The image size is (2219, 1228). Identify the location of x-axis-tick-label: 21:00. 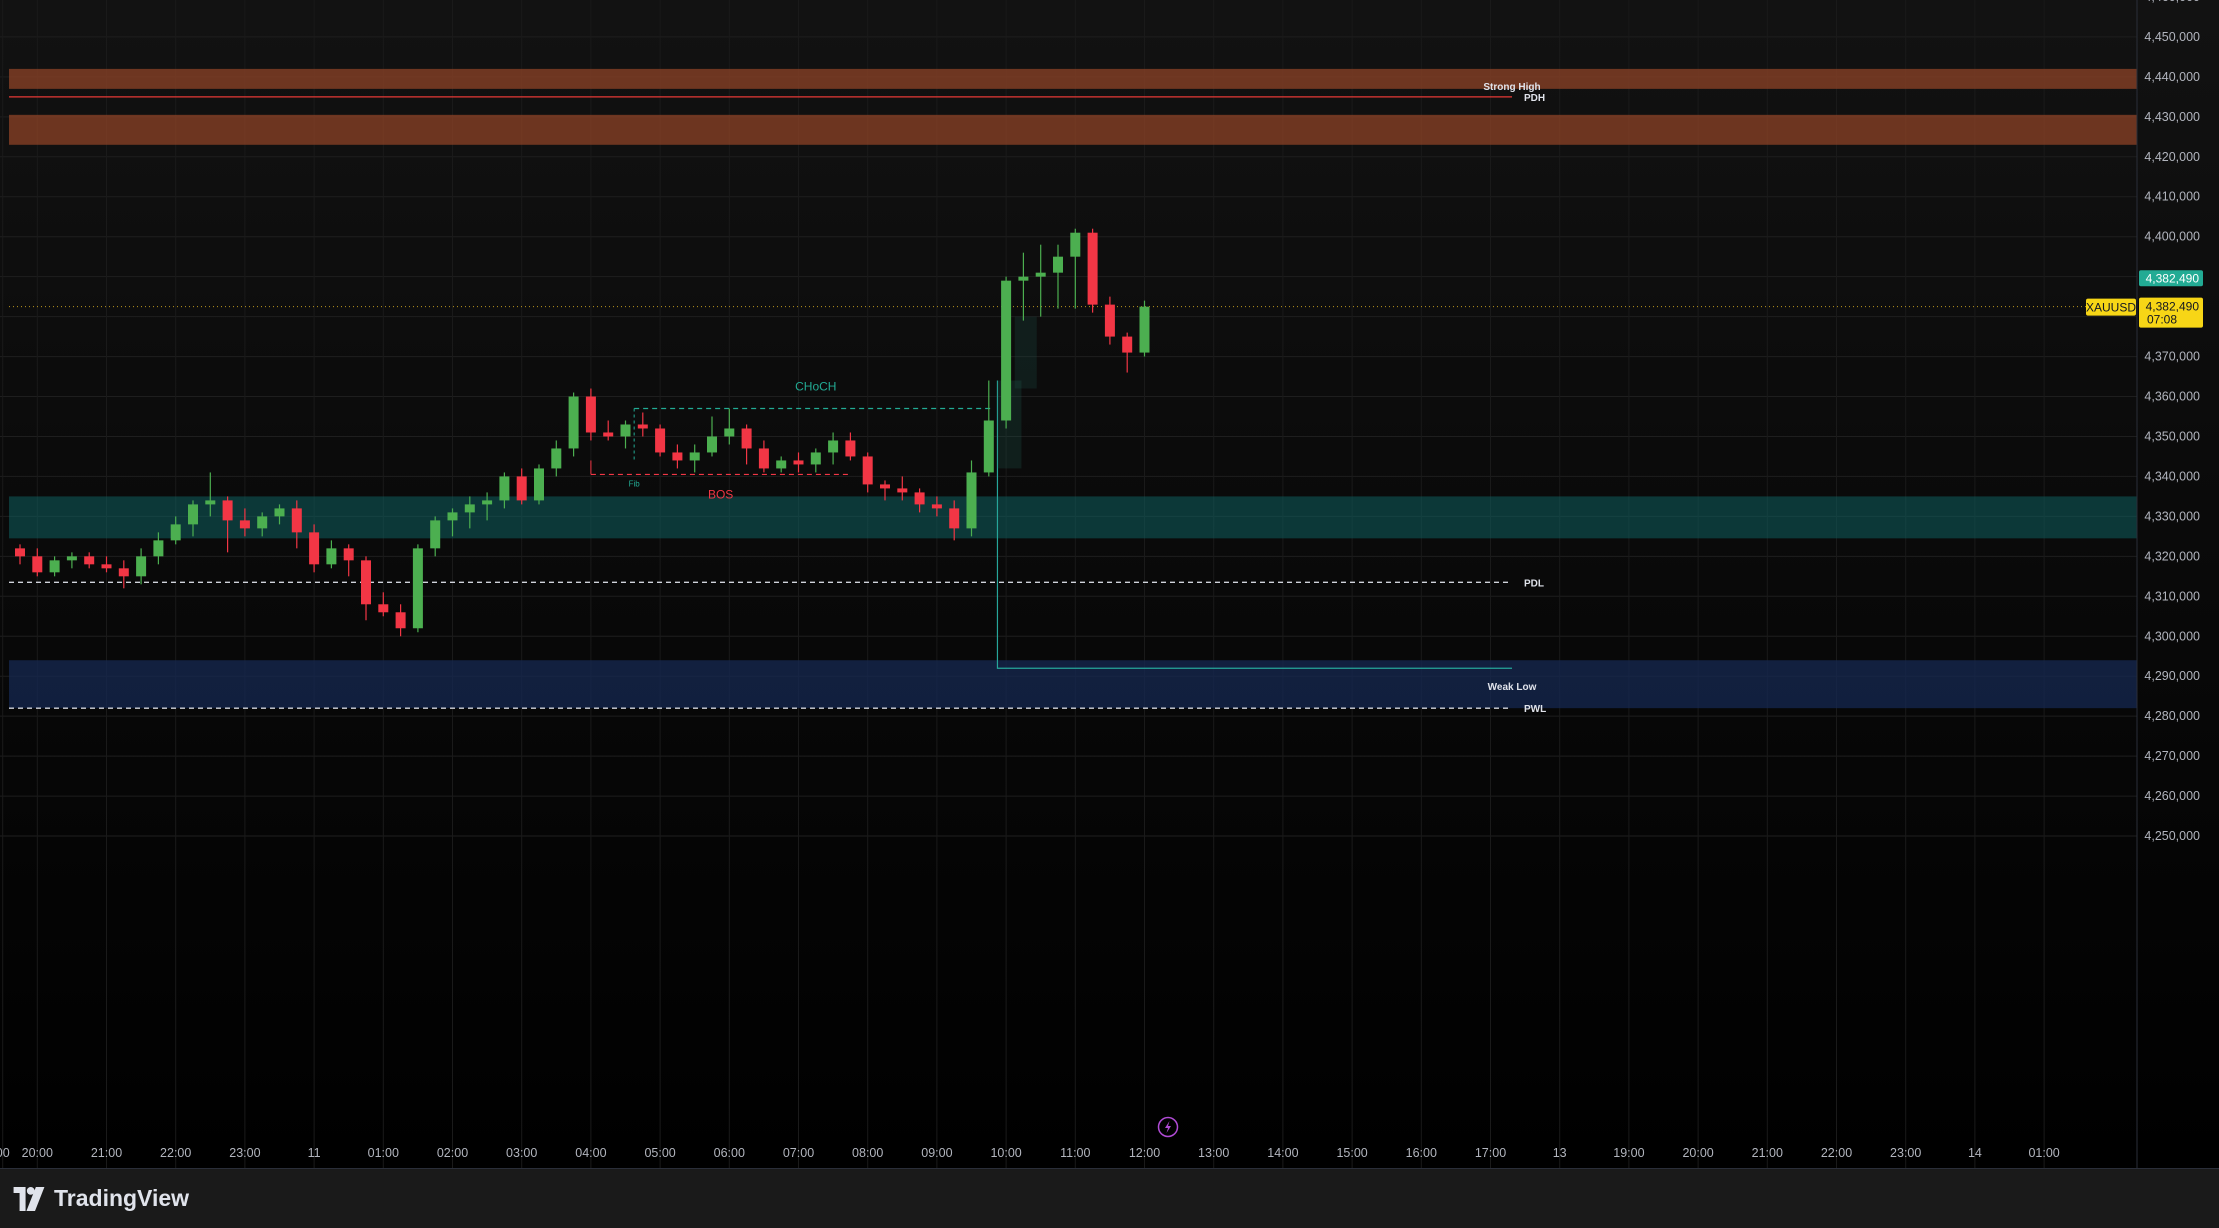
(106, 1153).